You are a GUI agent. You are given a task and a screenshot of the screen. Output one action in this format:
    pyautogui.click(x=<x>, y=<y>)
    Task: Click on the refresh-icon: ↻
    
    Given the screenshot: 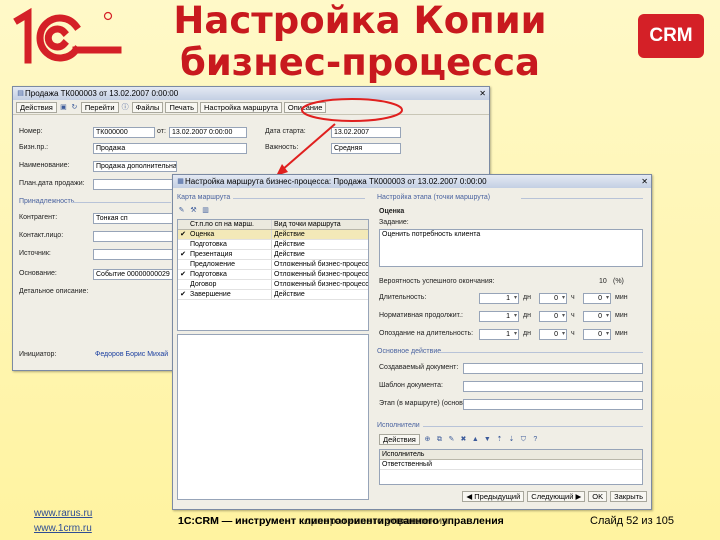 What is the action you would take?
    pyautogui.click(x=74, y=107)
    